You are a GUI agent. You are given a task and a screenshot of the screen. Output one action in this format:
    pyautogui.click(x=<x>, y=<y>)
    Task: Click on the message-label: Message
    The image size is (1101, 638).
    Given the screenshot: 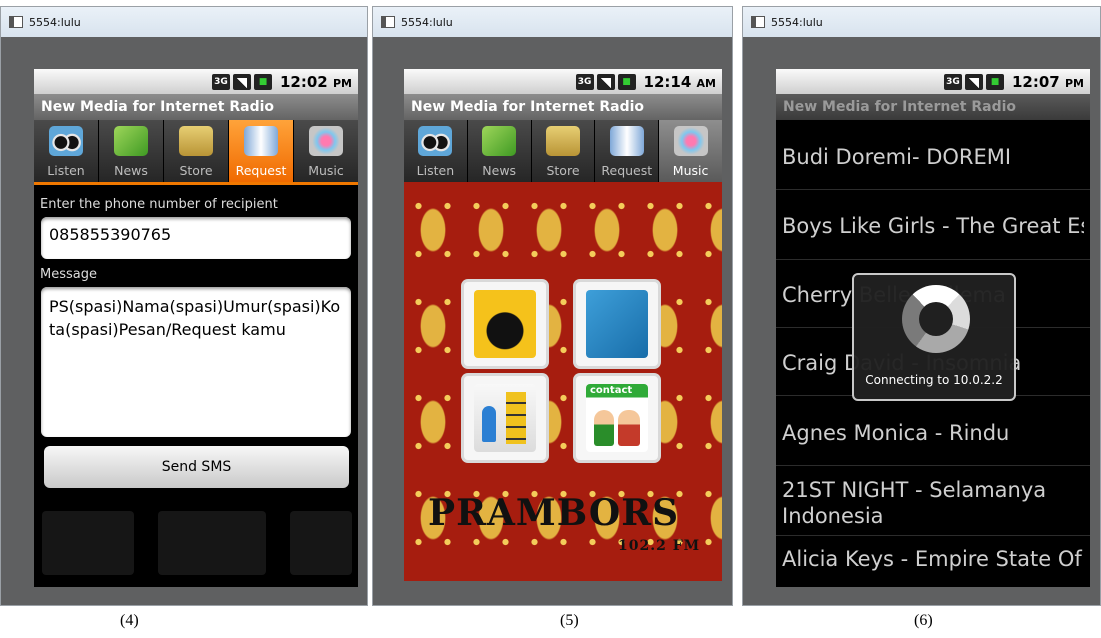 What is the action you would take?
    pyautogui.click(x=68, y=274)
    